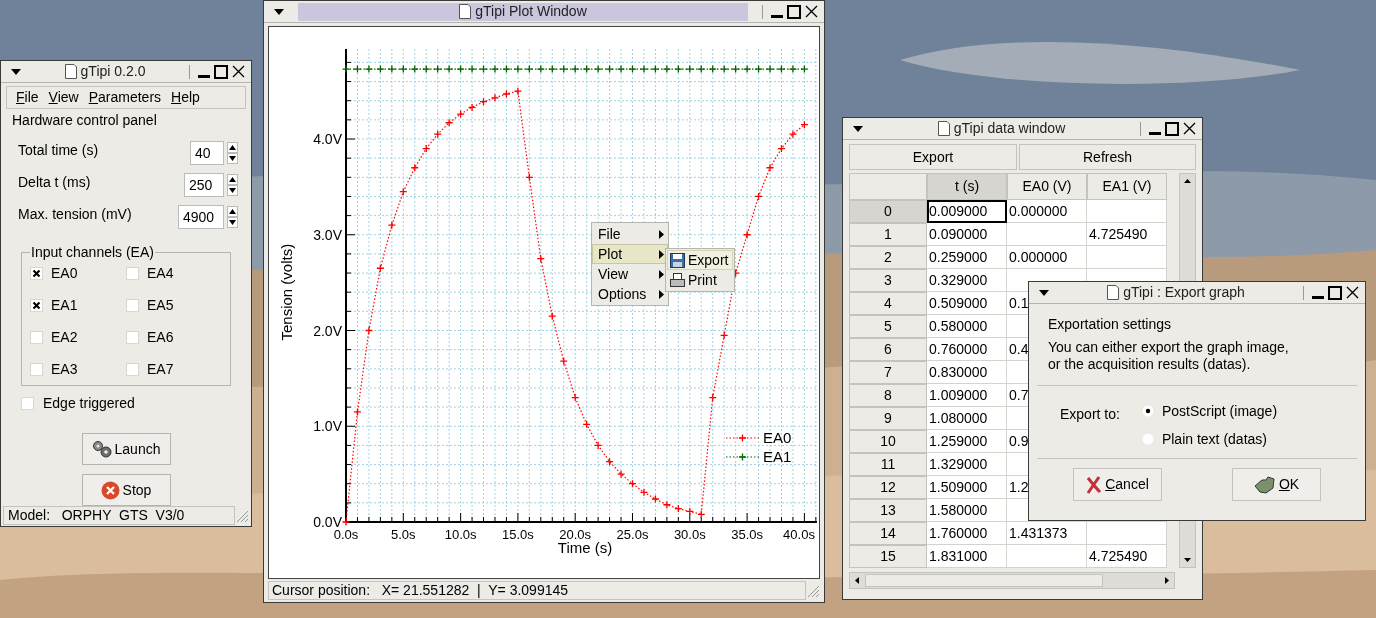  I want to click on stop-button: Stop, so click(126, 490).